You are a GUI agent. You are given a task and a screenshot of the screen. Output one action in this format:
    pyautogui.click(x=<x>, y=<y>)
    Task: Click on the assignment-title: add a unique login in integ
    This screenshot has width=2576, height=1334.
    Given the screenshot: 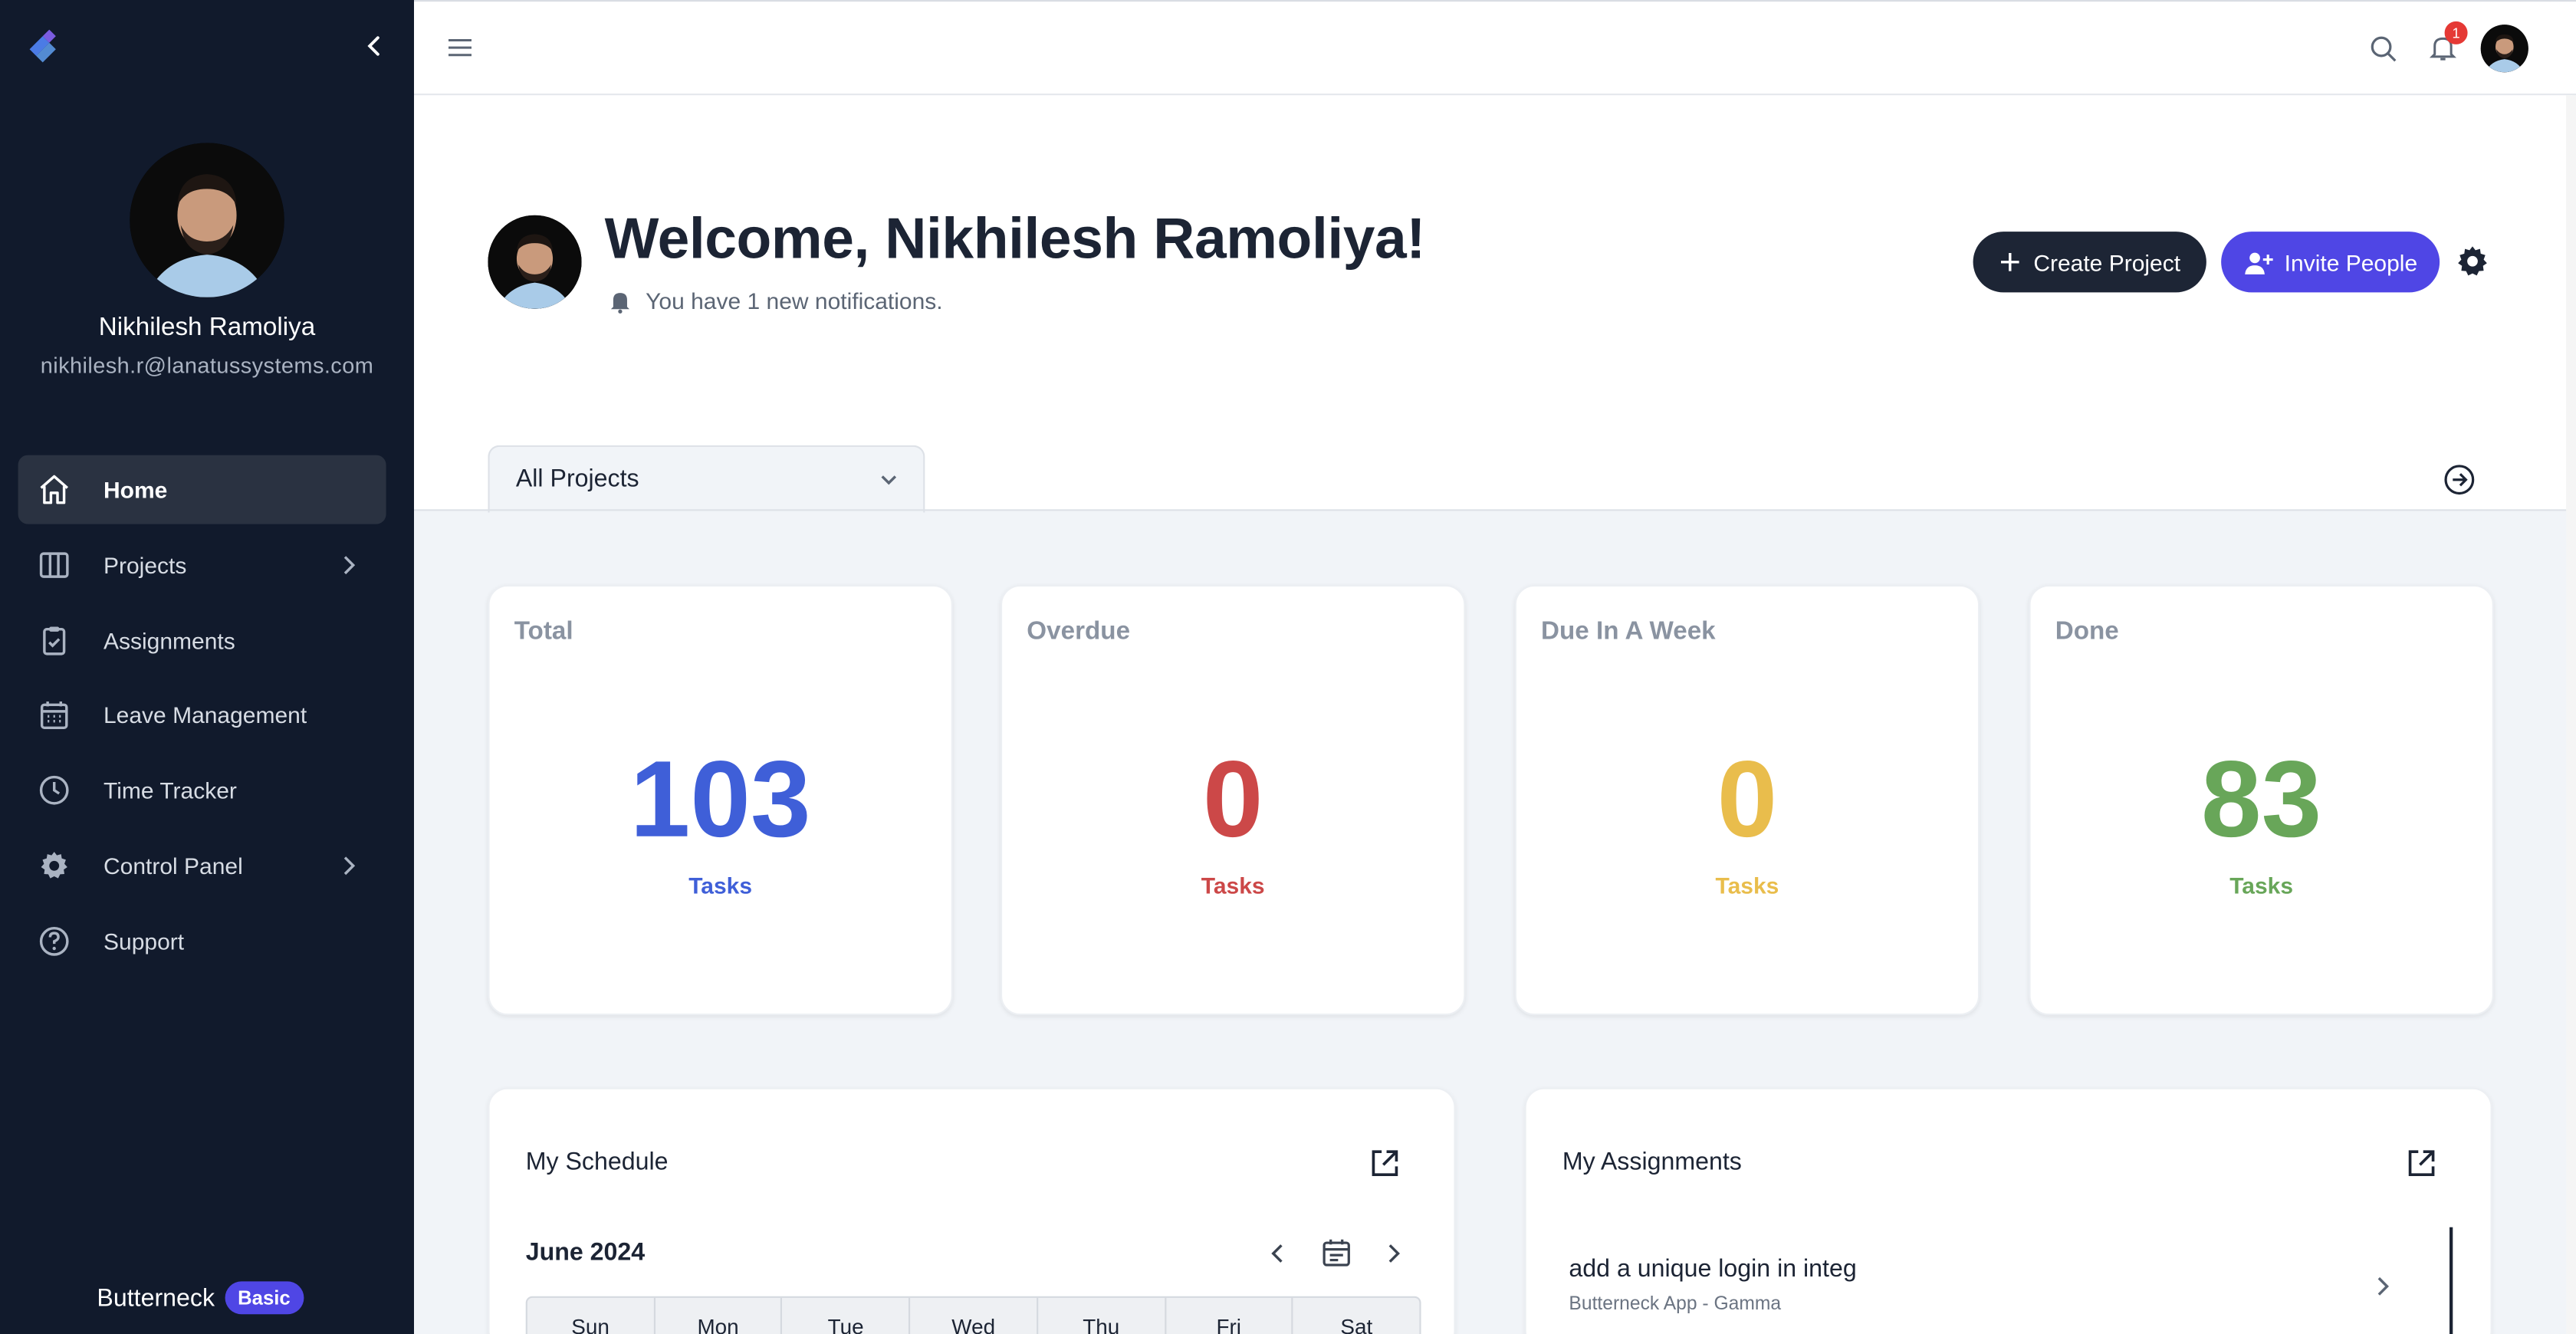 What is the action you would take?
    pyautogui.click(x=1713, y=1269)
    